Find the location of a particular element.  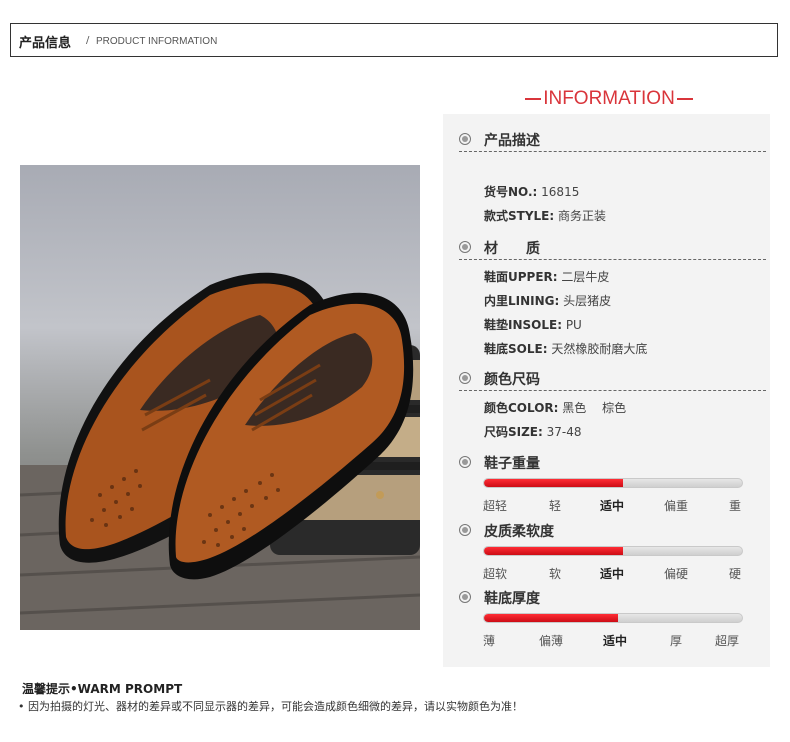

row-value: 头层猪皮 is located at coordinates (585, 301).